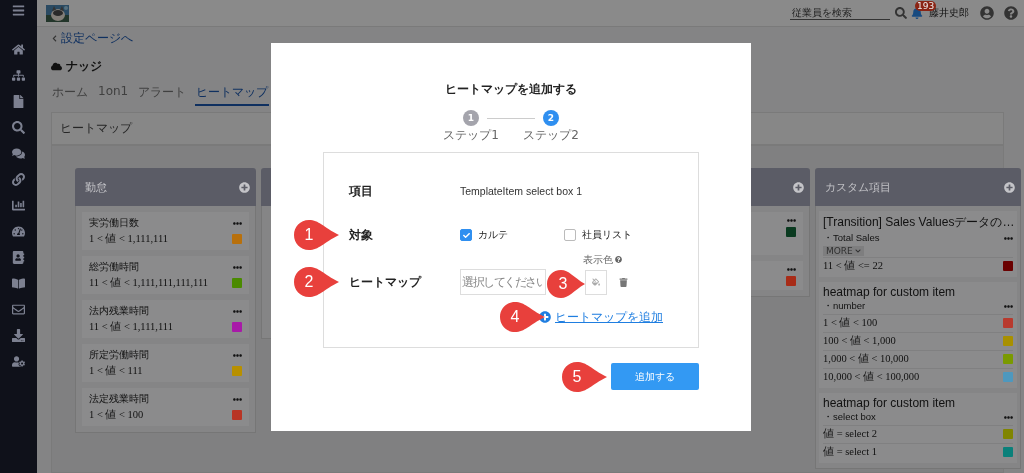 This screenshot has height=473, width=1024. I want to click on card-title: 法内残業時間, so click(119, 311).